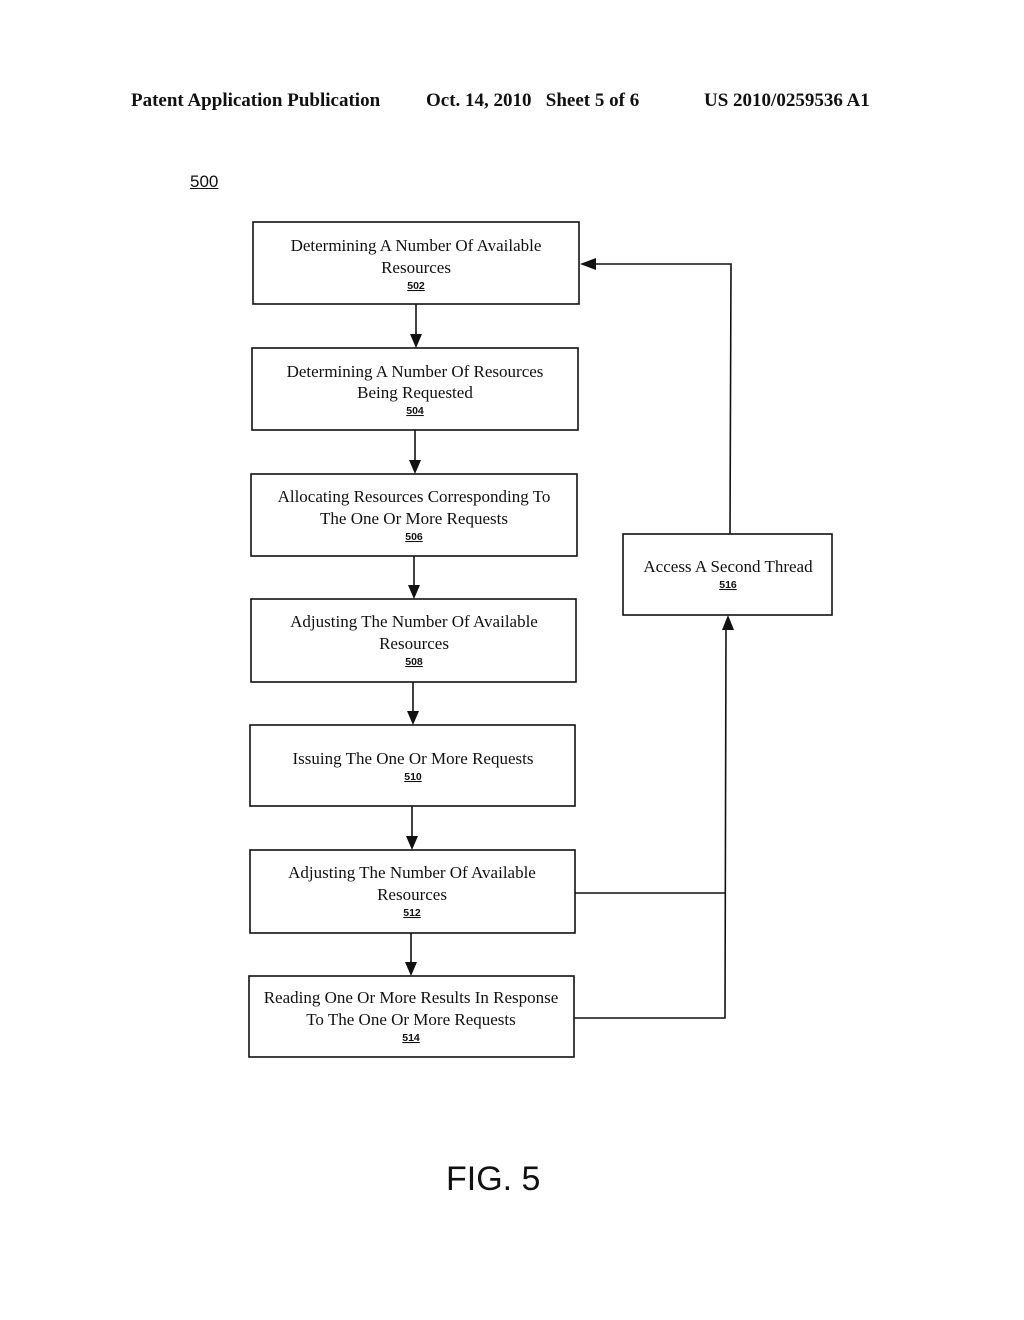 The width and height of the screenshot is (1024, 1320). Describe the element at coordinates (416, 245) in the screenshot. I see `step-label-line: Determining A Number Of Available` at that location.